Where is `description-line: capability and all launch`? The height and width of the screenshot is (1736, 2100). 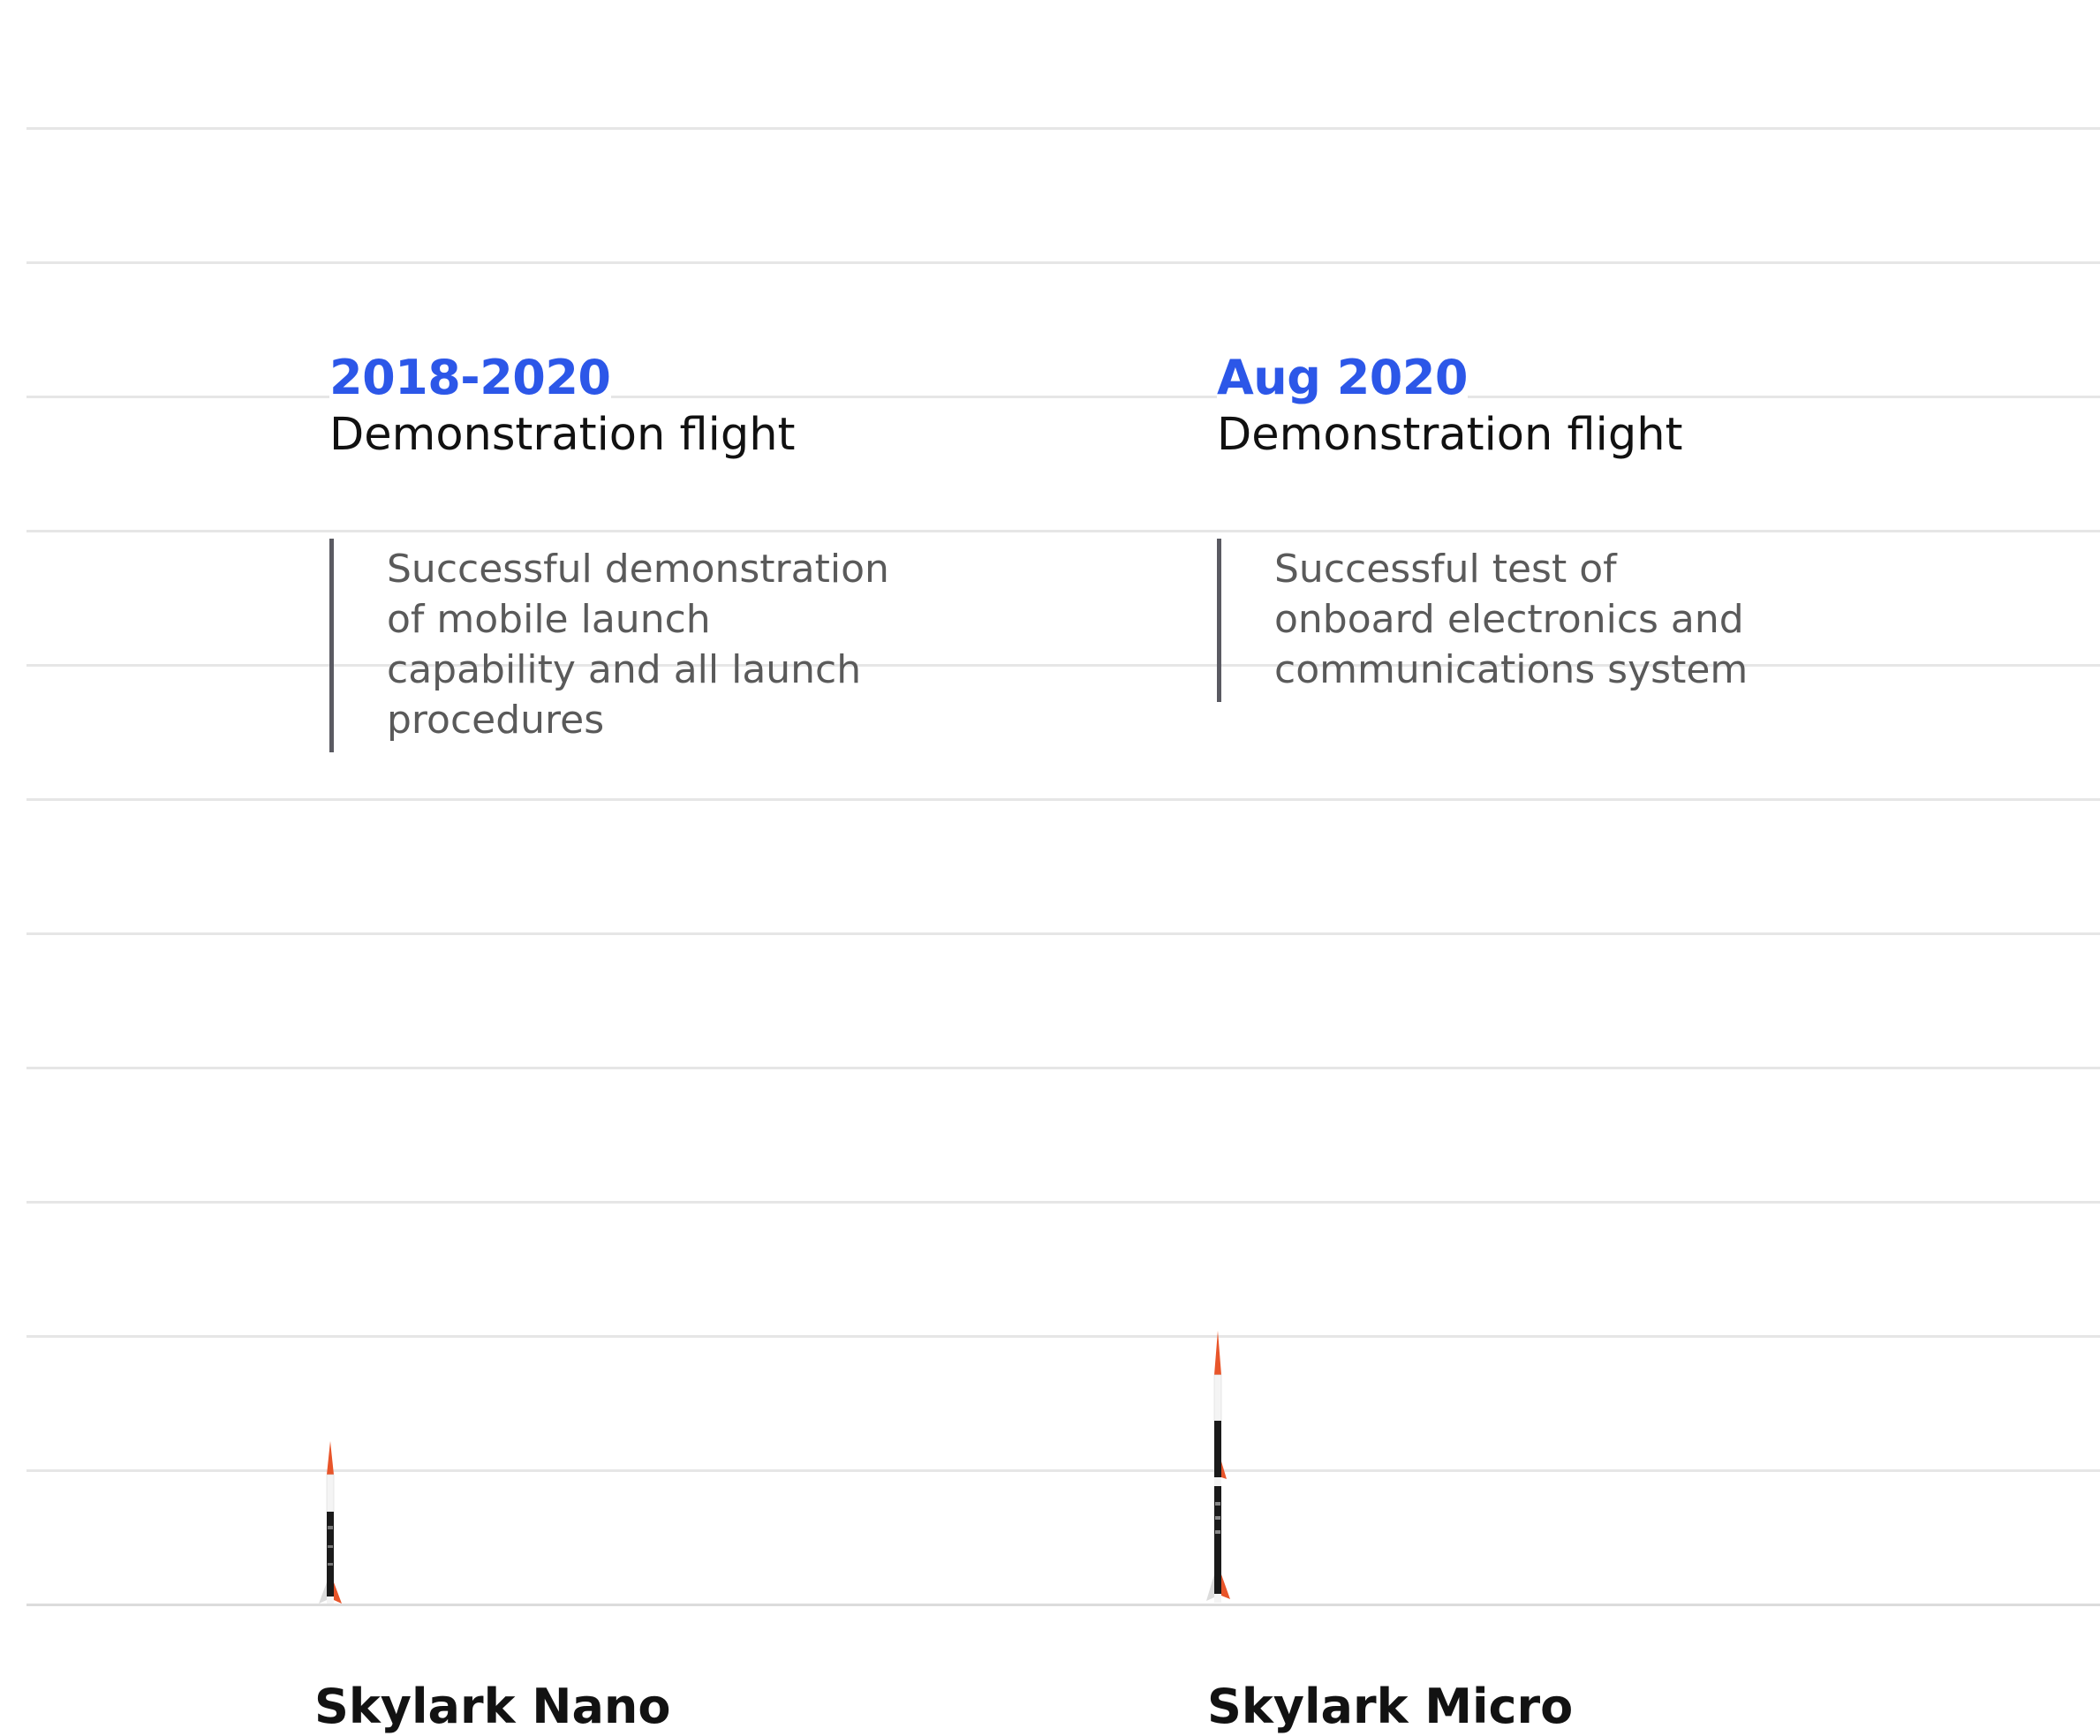 description-line: capability and all launch is located at coordinates (624, 669).